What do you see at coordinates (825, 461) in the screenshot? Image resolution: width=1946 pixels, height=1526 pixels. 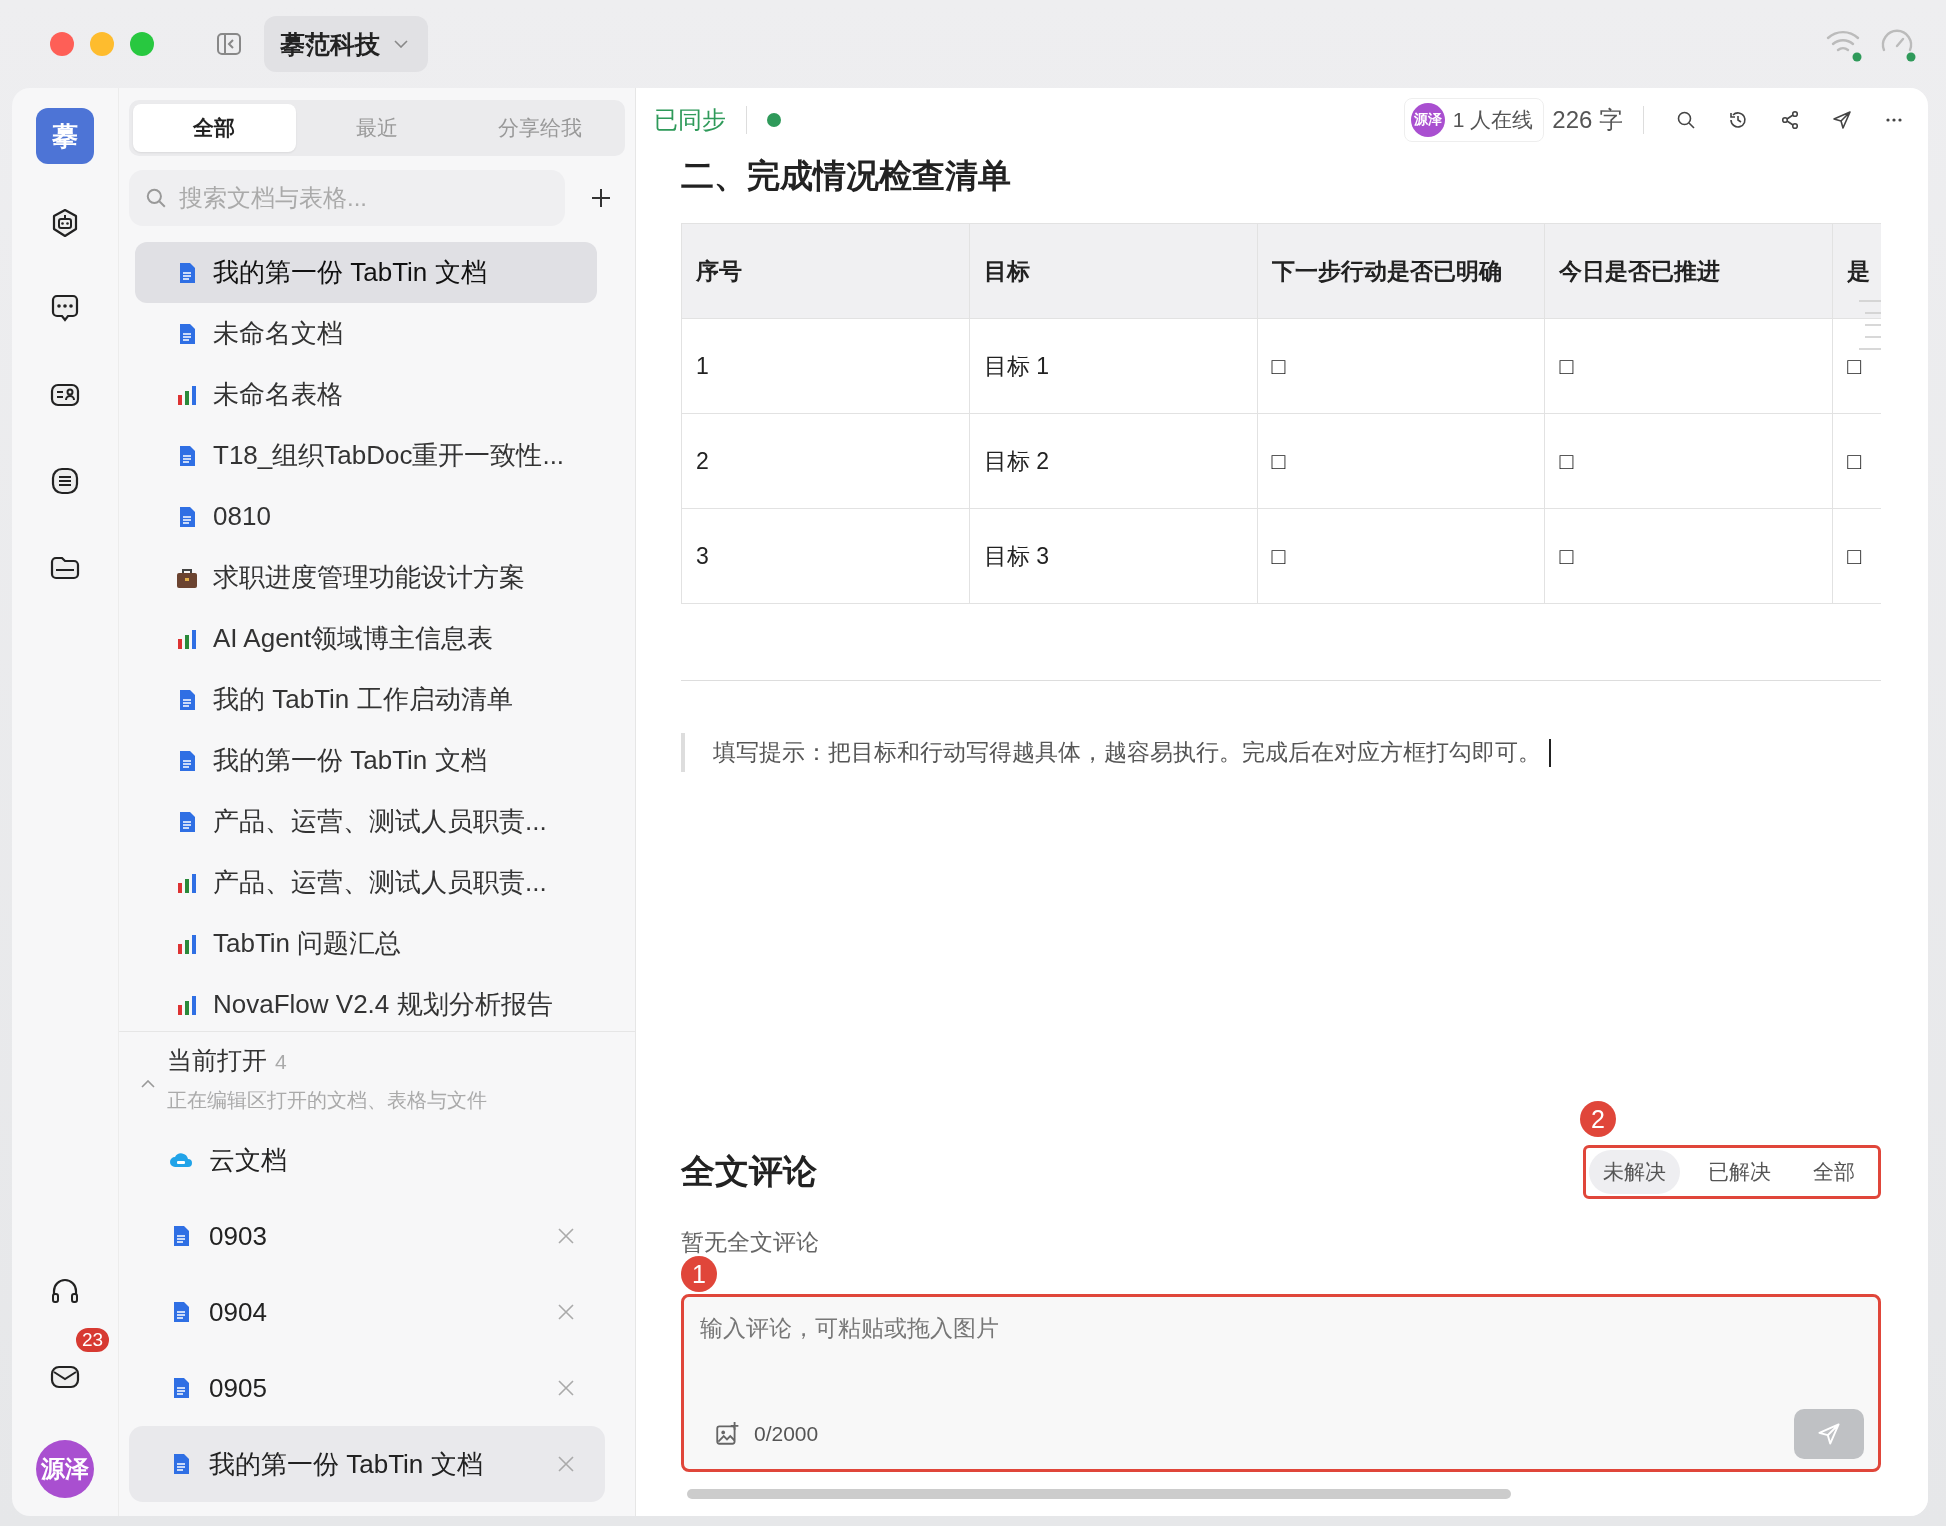 I see `table-cell: 2` at bounding box center [825, 461].